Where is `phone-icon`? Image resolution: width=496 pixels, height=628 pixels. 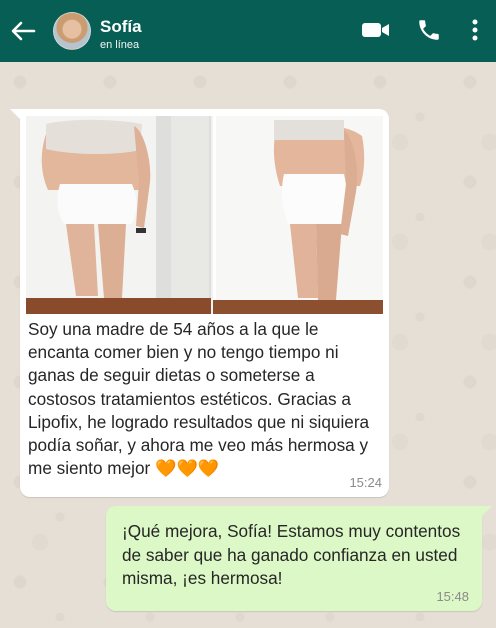
phone-icon is located at coordinates (429, 30).